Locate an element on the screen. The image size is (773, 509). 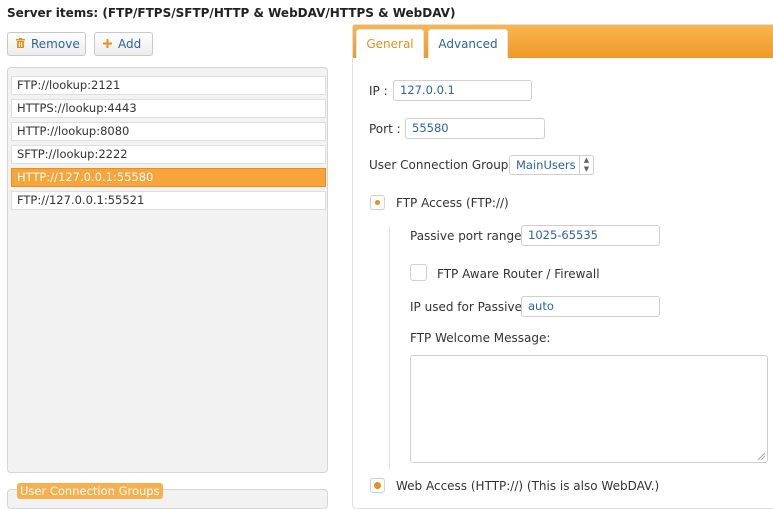
web-access-radio is located at coordinates (377, 485).